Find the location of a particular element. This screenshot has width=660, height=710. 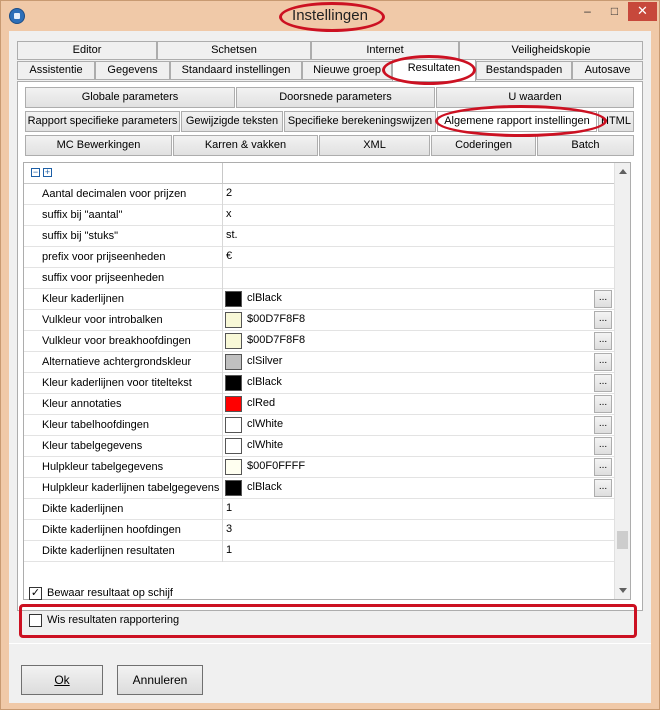

property-value: x is located at coordinates (229, 214).